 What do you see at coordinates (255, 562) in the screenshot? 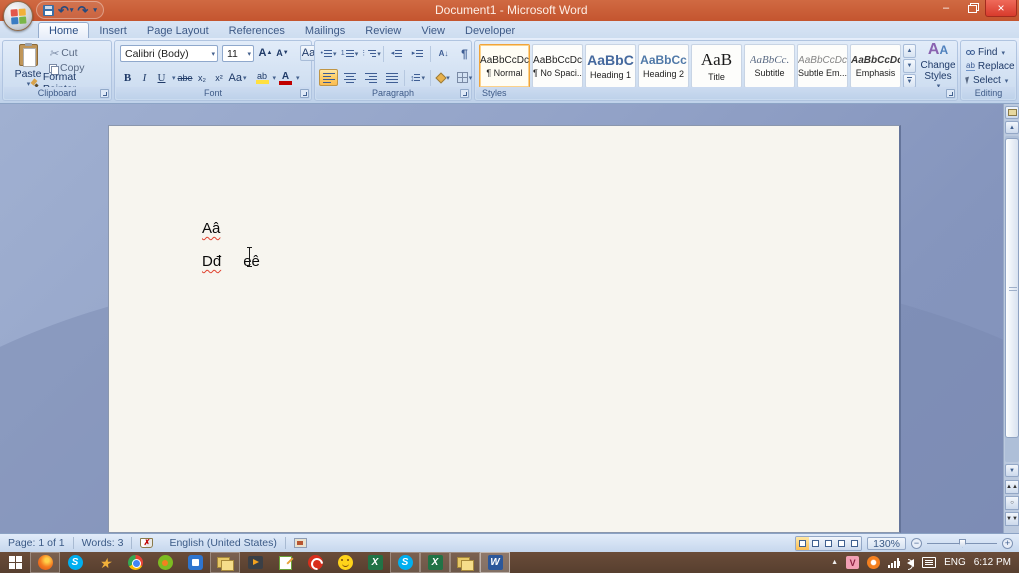
I see `taskbar-media-app` at bounding box center [255, 562].